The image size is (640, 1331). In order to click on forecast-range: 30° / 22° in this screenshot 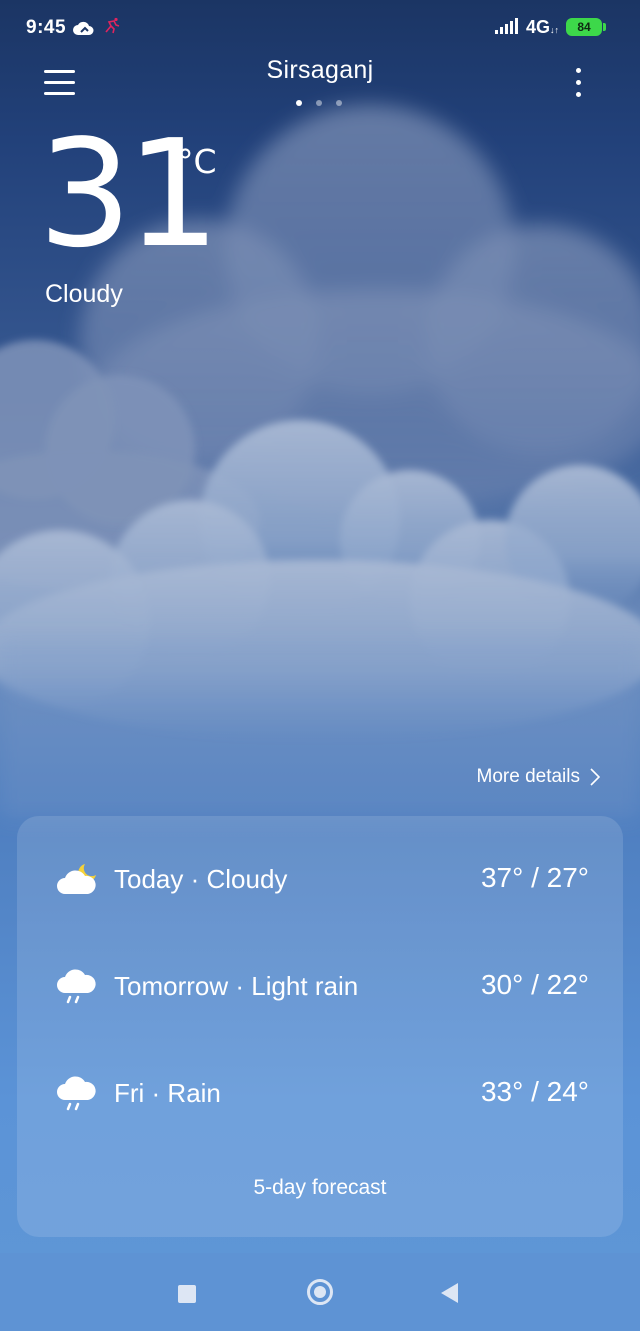, I will do `click(534, 984)`.